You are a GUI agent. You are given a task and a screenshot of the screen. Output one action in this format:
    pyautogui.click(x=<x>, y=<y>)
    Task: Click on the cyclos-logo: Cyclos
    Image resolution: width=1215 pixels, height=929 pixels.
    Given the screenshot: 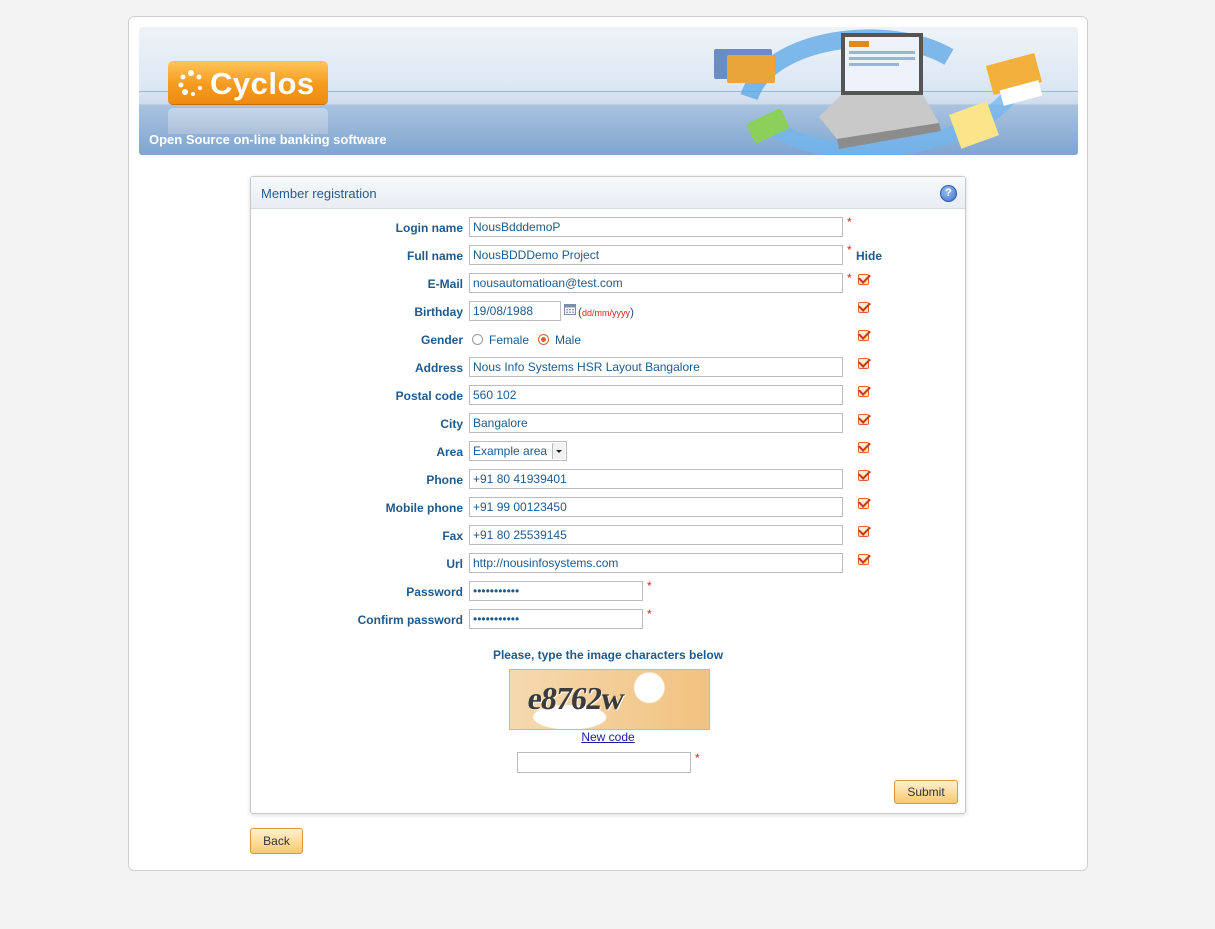 What is the action you would take?
    pyautogui.click(x=248, y=82)
    